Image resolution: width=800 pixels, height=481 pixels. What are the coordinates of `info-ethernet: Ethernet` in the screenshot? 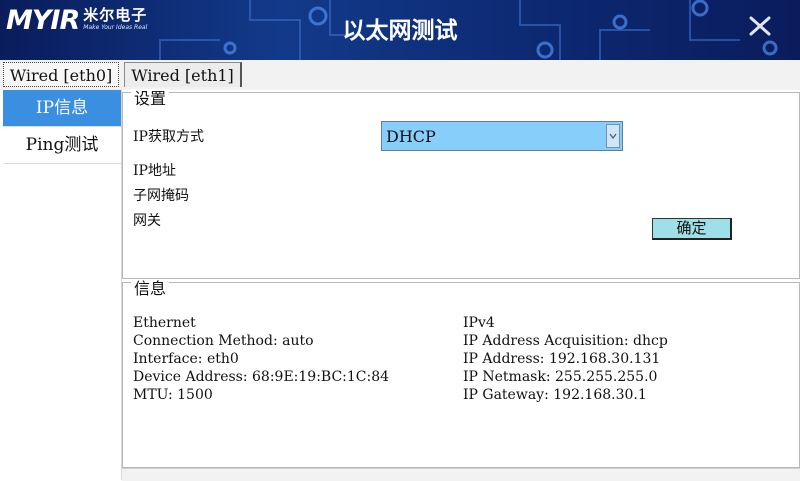 It's located at (164, 323).